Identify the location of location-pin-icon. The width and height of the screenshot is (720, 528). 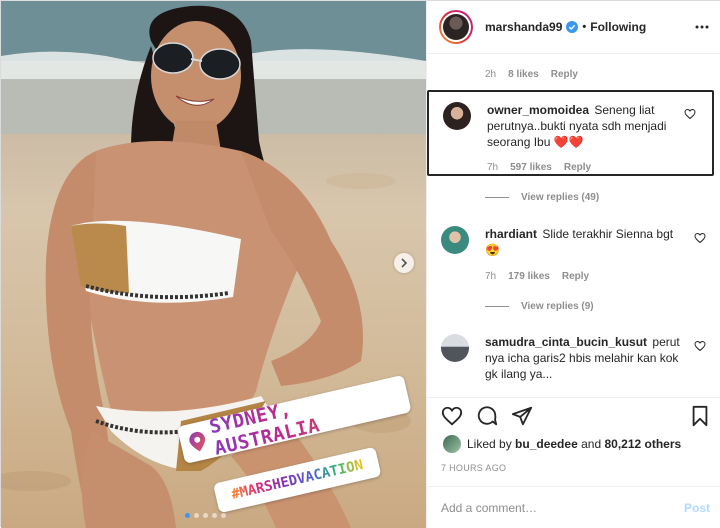
(197, 441).